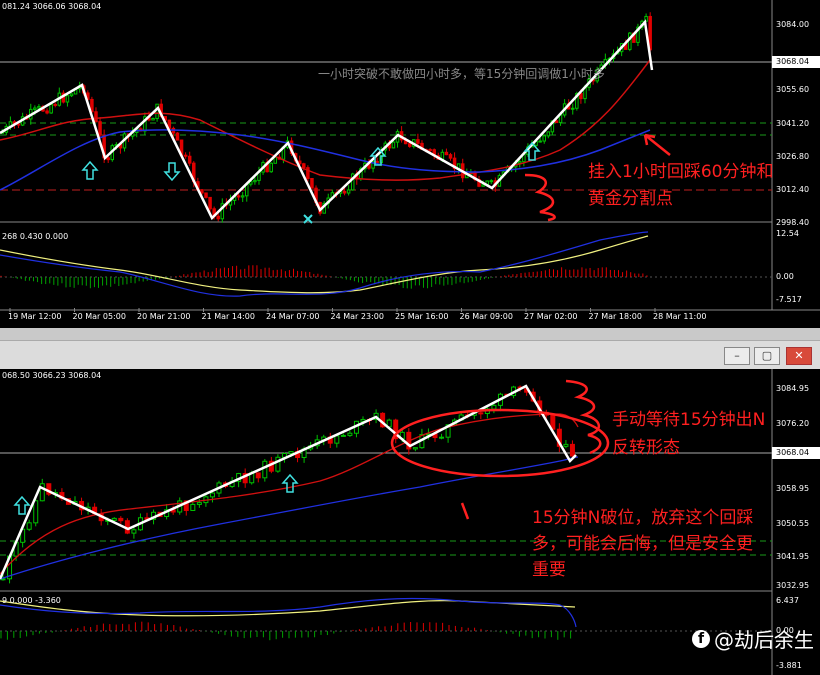  I want to click on red-note-line-4: 多，可能会后悔，但是安全更, so click(642, 544).